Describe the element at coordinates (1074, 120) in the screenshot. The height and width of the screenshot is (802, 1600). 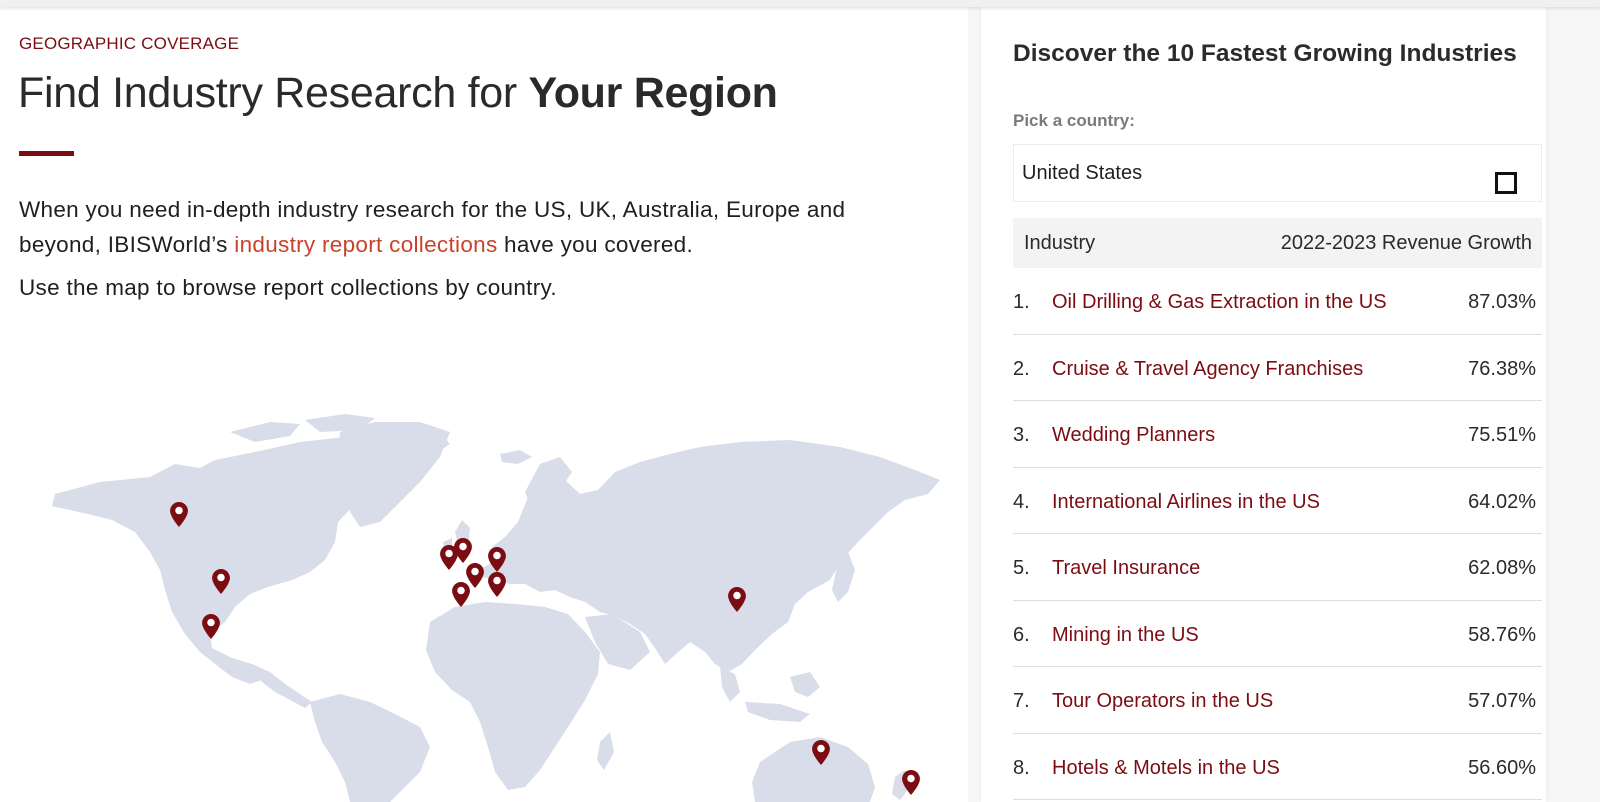
I see `country-picker-label: Pick a country:` at that location.